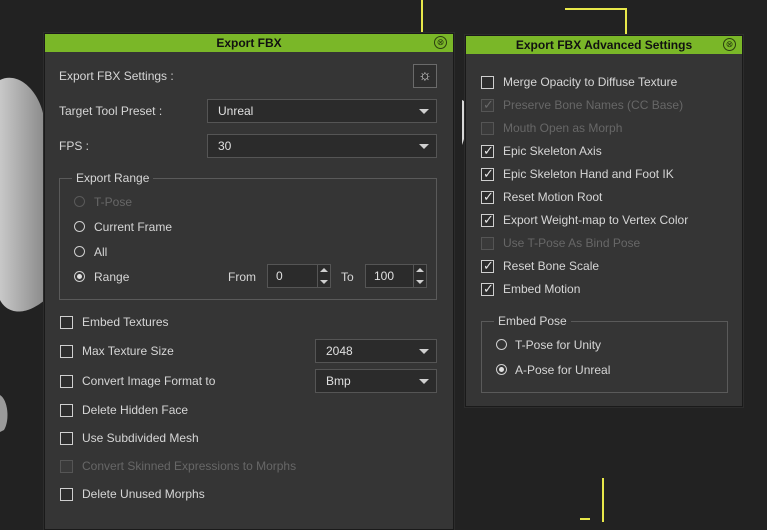 The width and height of the screenshot is (767, 530). I want to click on advanced-option-label: Epic Skeleton Hand and Foot IK, so click(588, 174).